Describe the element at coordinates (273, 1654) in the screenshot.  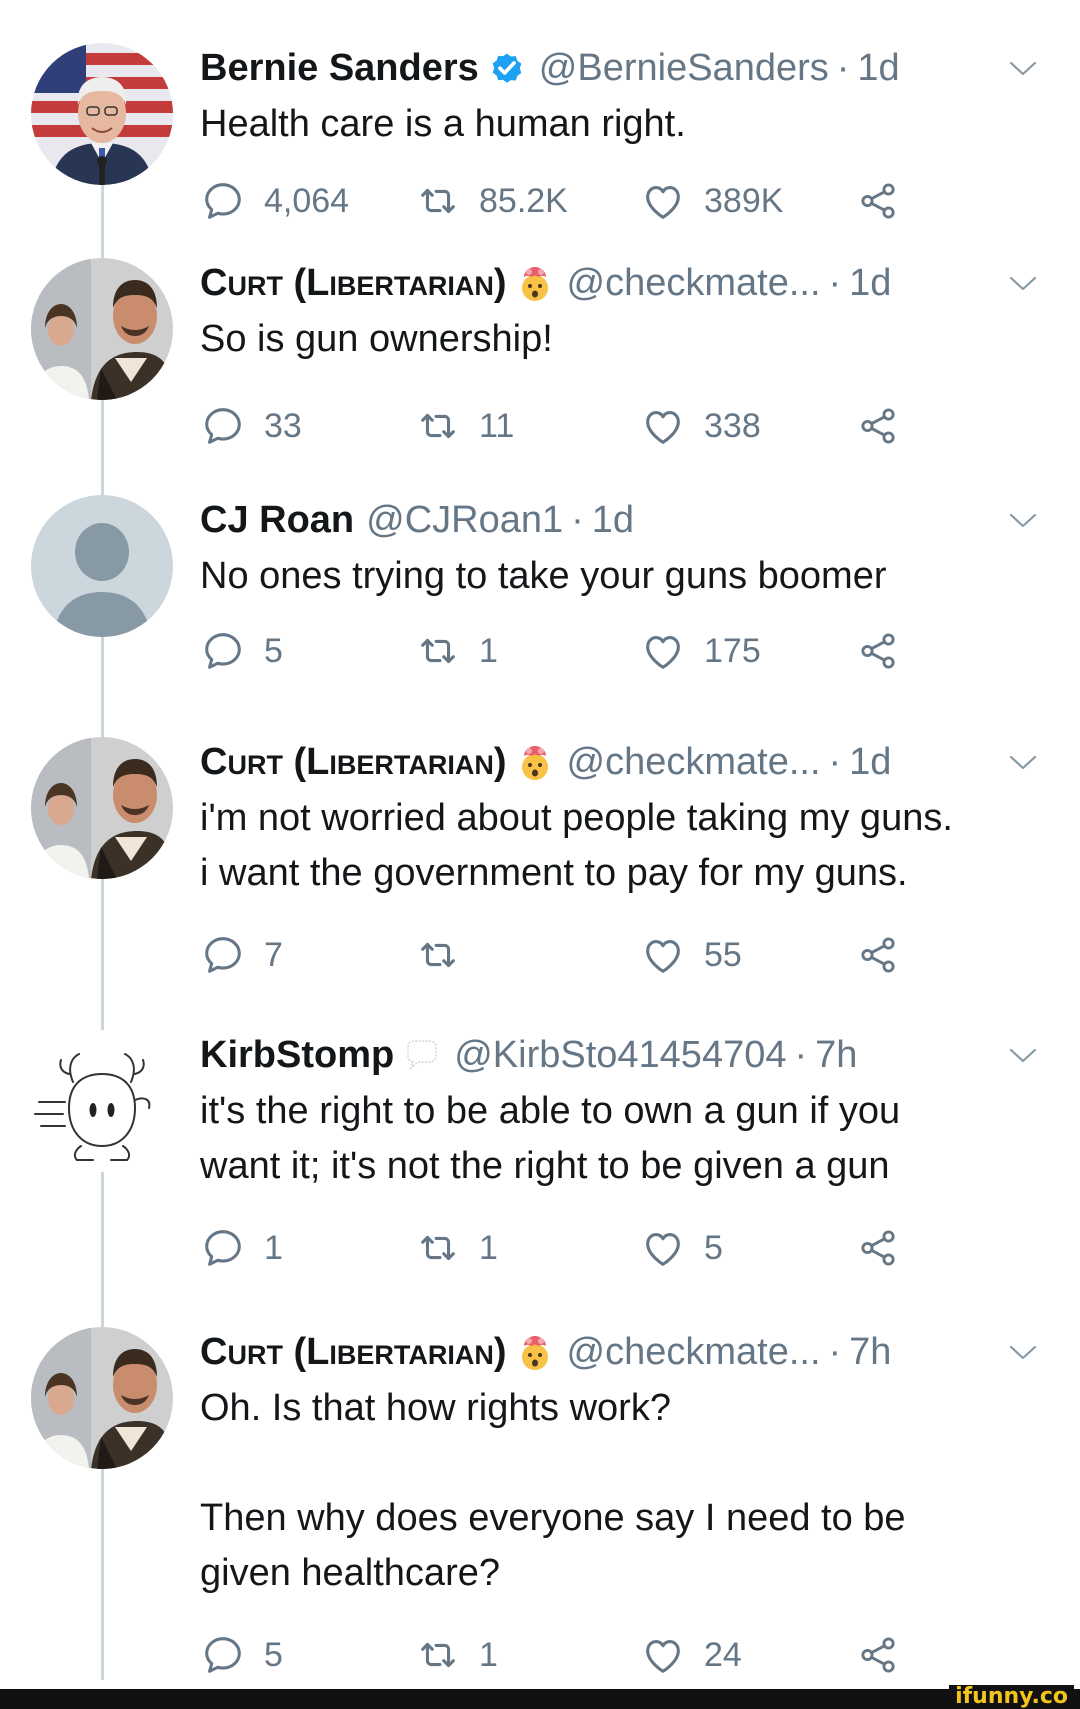
I see `reply-count: 5` at that location.